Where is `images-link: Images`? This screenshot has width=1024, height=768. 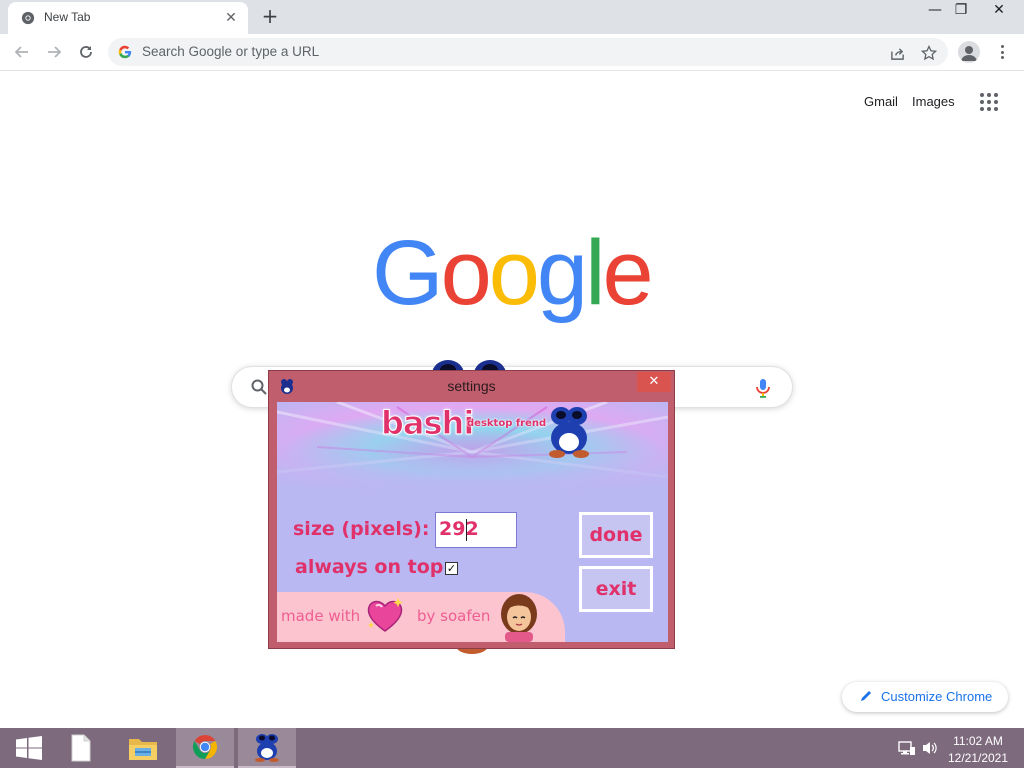 images-link: Images is located at coordinates (933, 101).